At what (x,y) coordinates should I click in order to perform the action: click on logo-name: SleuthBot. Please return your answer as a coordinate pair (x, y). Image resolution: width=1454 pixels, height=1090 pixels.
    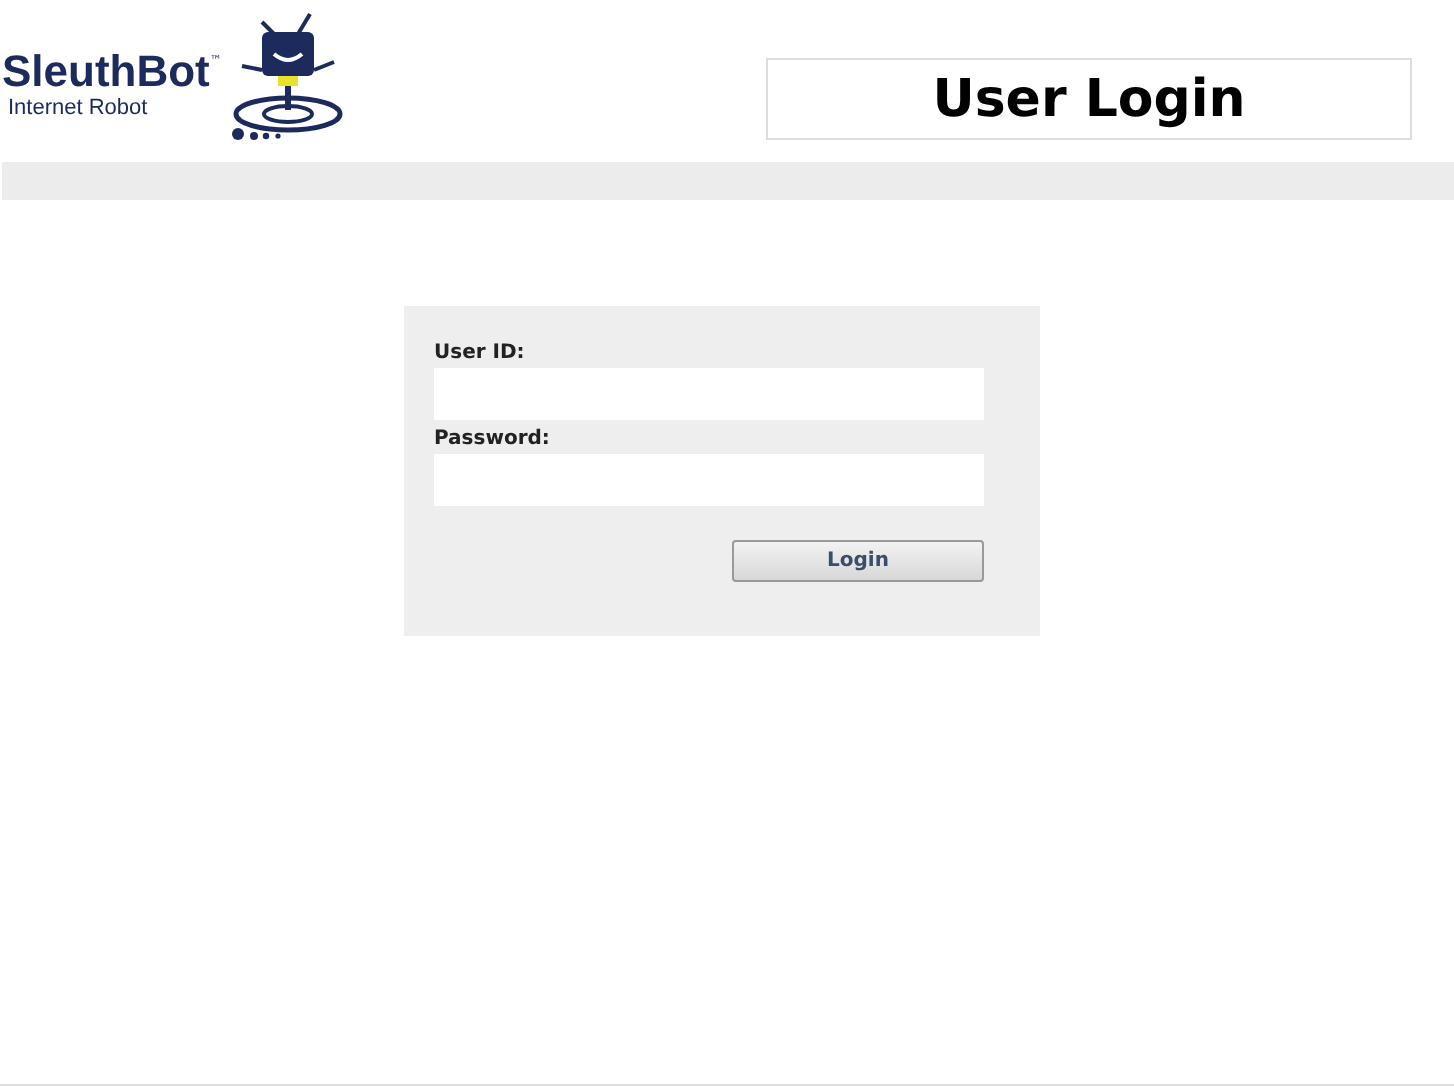
    Looking at the image, I should click on (106, 72).